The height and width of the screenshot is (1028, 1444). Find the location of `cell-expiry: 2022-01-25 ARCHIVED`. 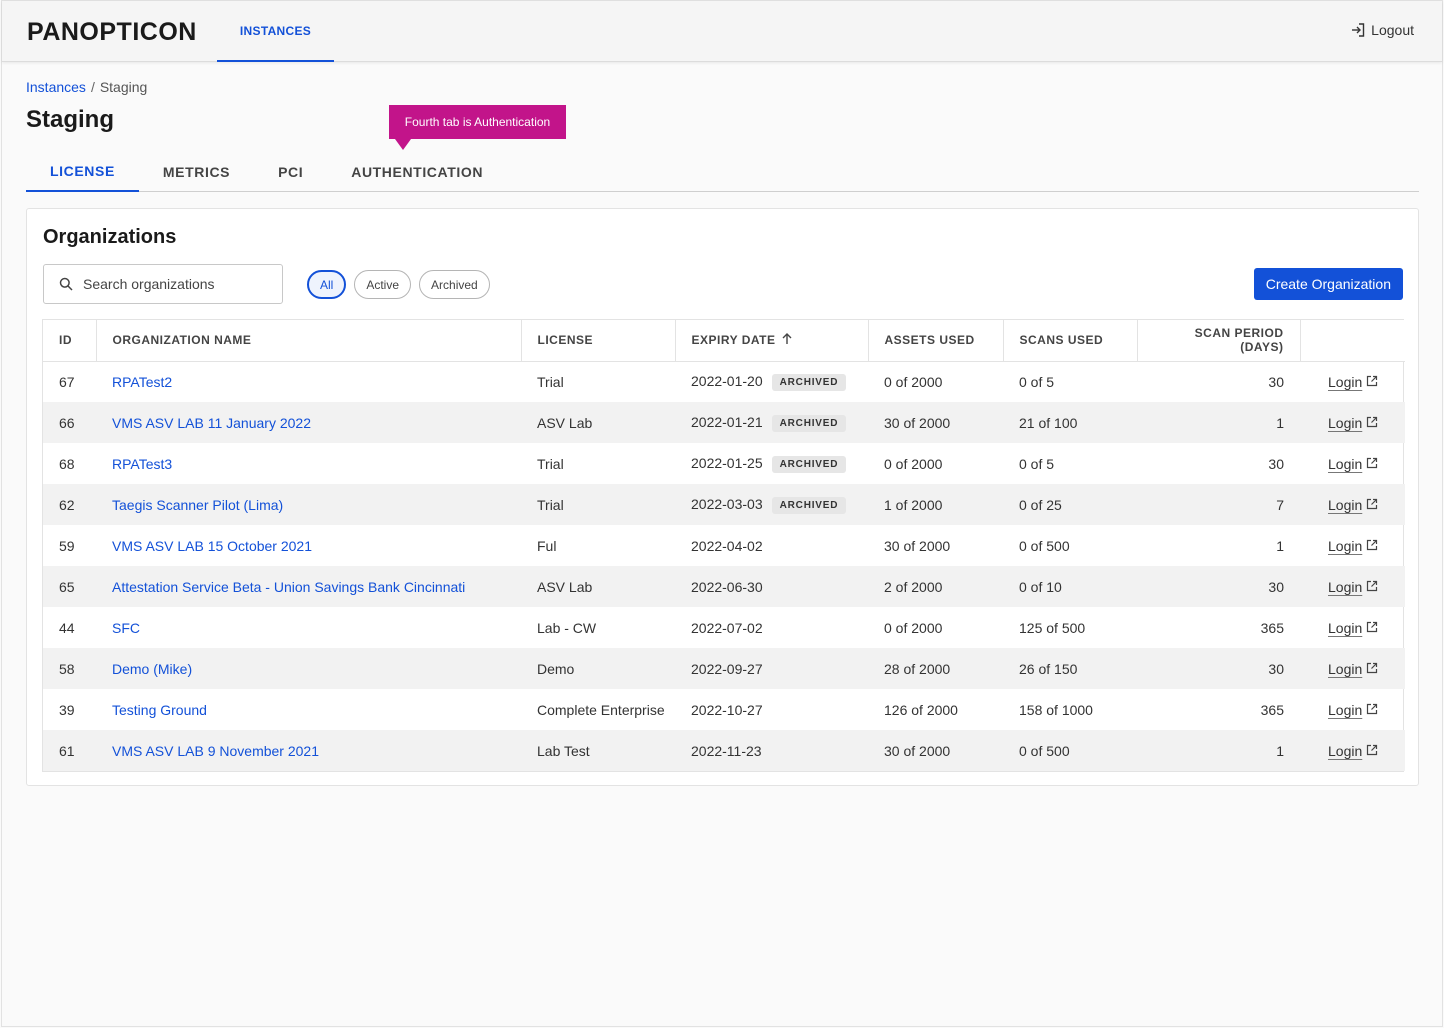

cell-expiry: 2022-01-25 ARCHIVED is located at coordinates (771, 463).